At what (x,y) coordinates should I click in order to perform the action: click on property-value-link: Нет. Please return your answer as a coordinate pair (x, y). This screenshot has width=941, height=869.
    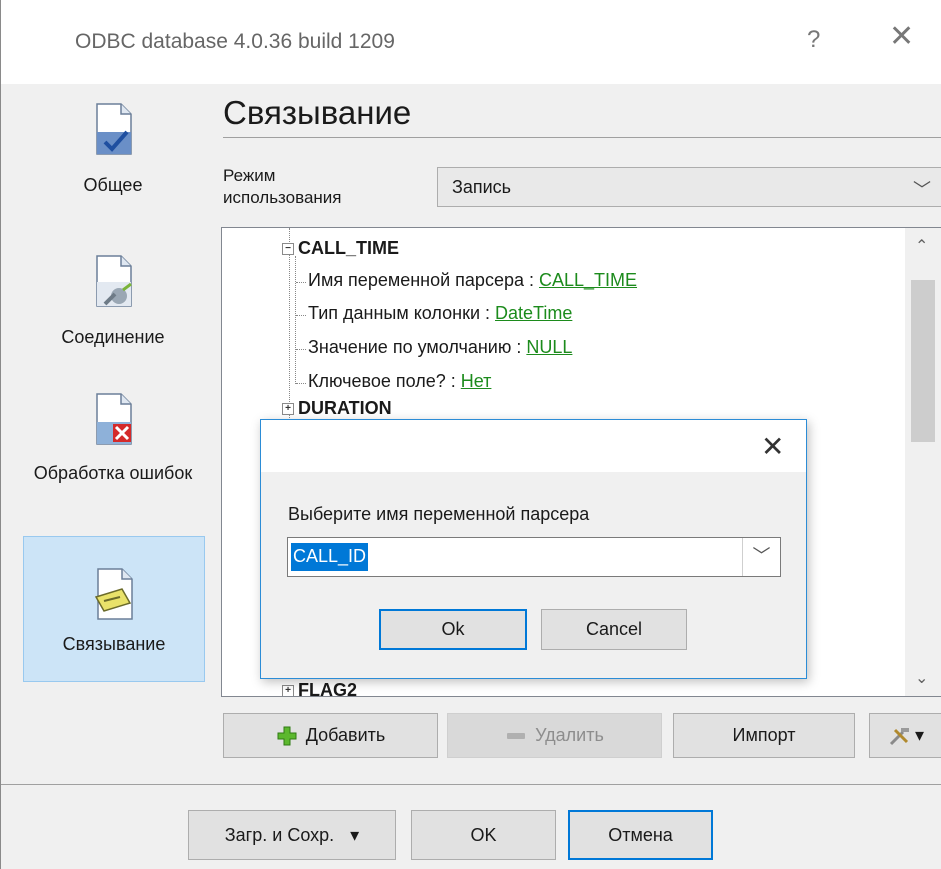
    Looking at the image, I should click on (476, 381).